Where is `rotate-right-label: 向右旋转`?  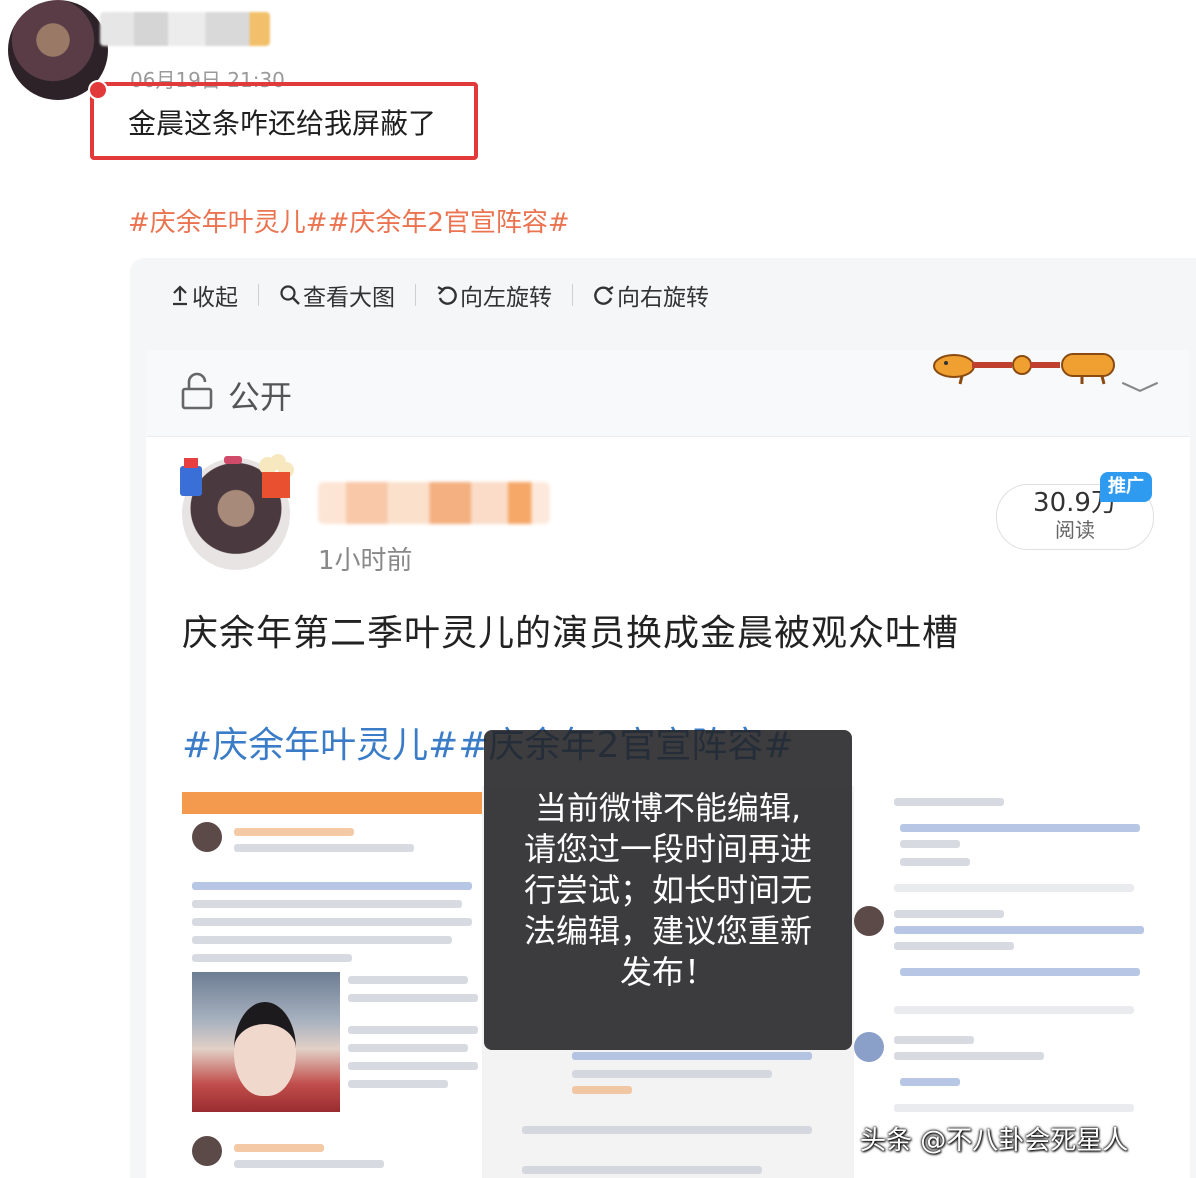
rotate-right-label: 向右旋转 is located at coordinates (663, 298).